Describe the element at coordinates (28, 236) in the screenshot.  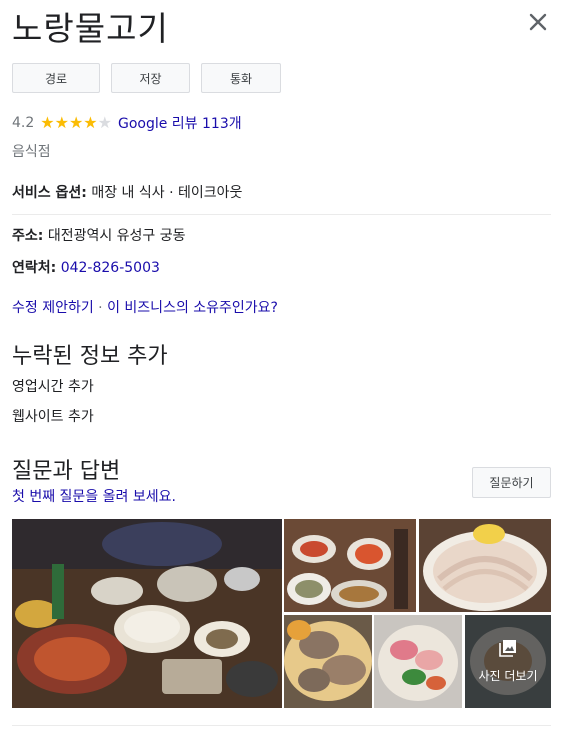
I see `address-label: 주소:` at that location.